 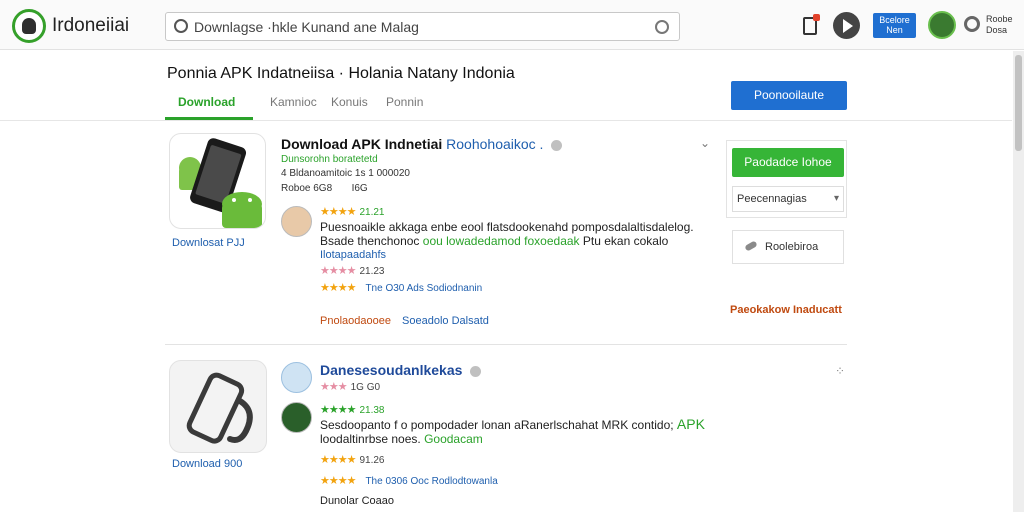 I want to click on app-title: Danesesoudanlkekas, so click(x=401, y=370).